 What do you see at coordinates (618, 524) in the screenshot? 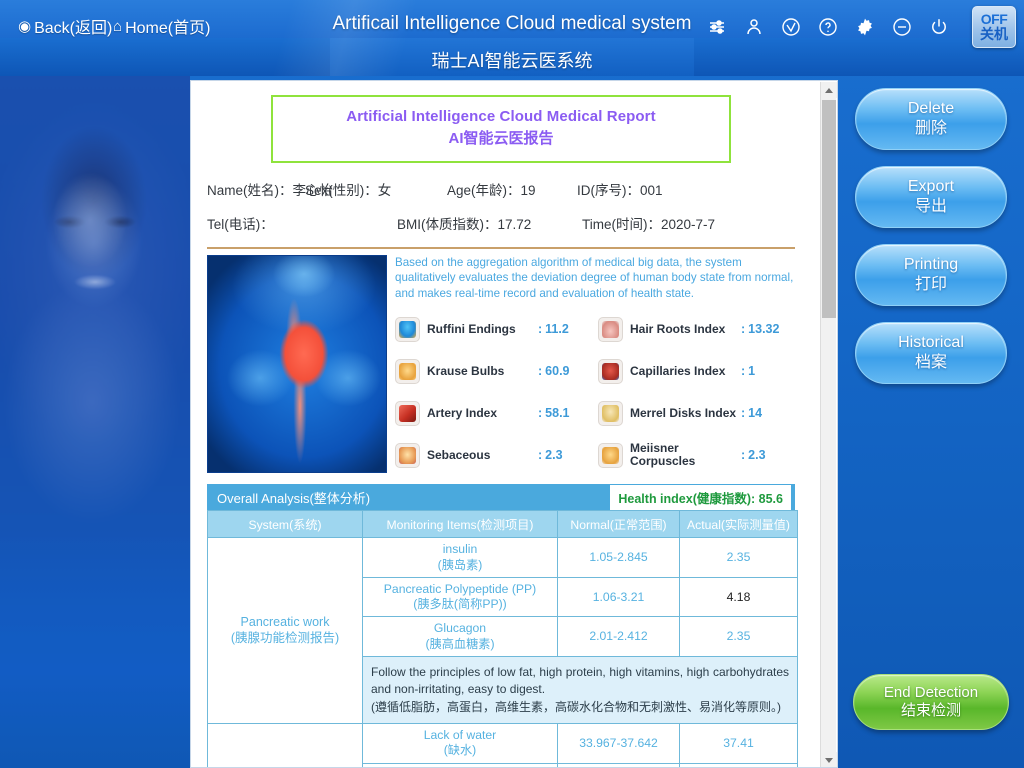
I see `column-header-normal: Normal(正常范围)` at bounding box center [618, 524].